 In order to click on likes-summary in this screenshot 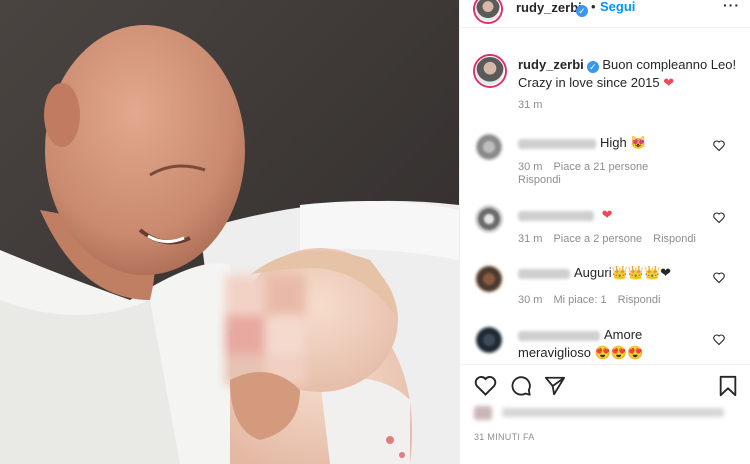, I will do `click(604, 413)`.